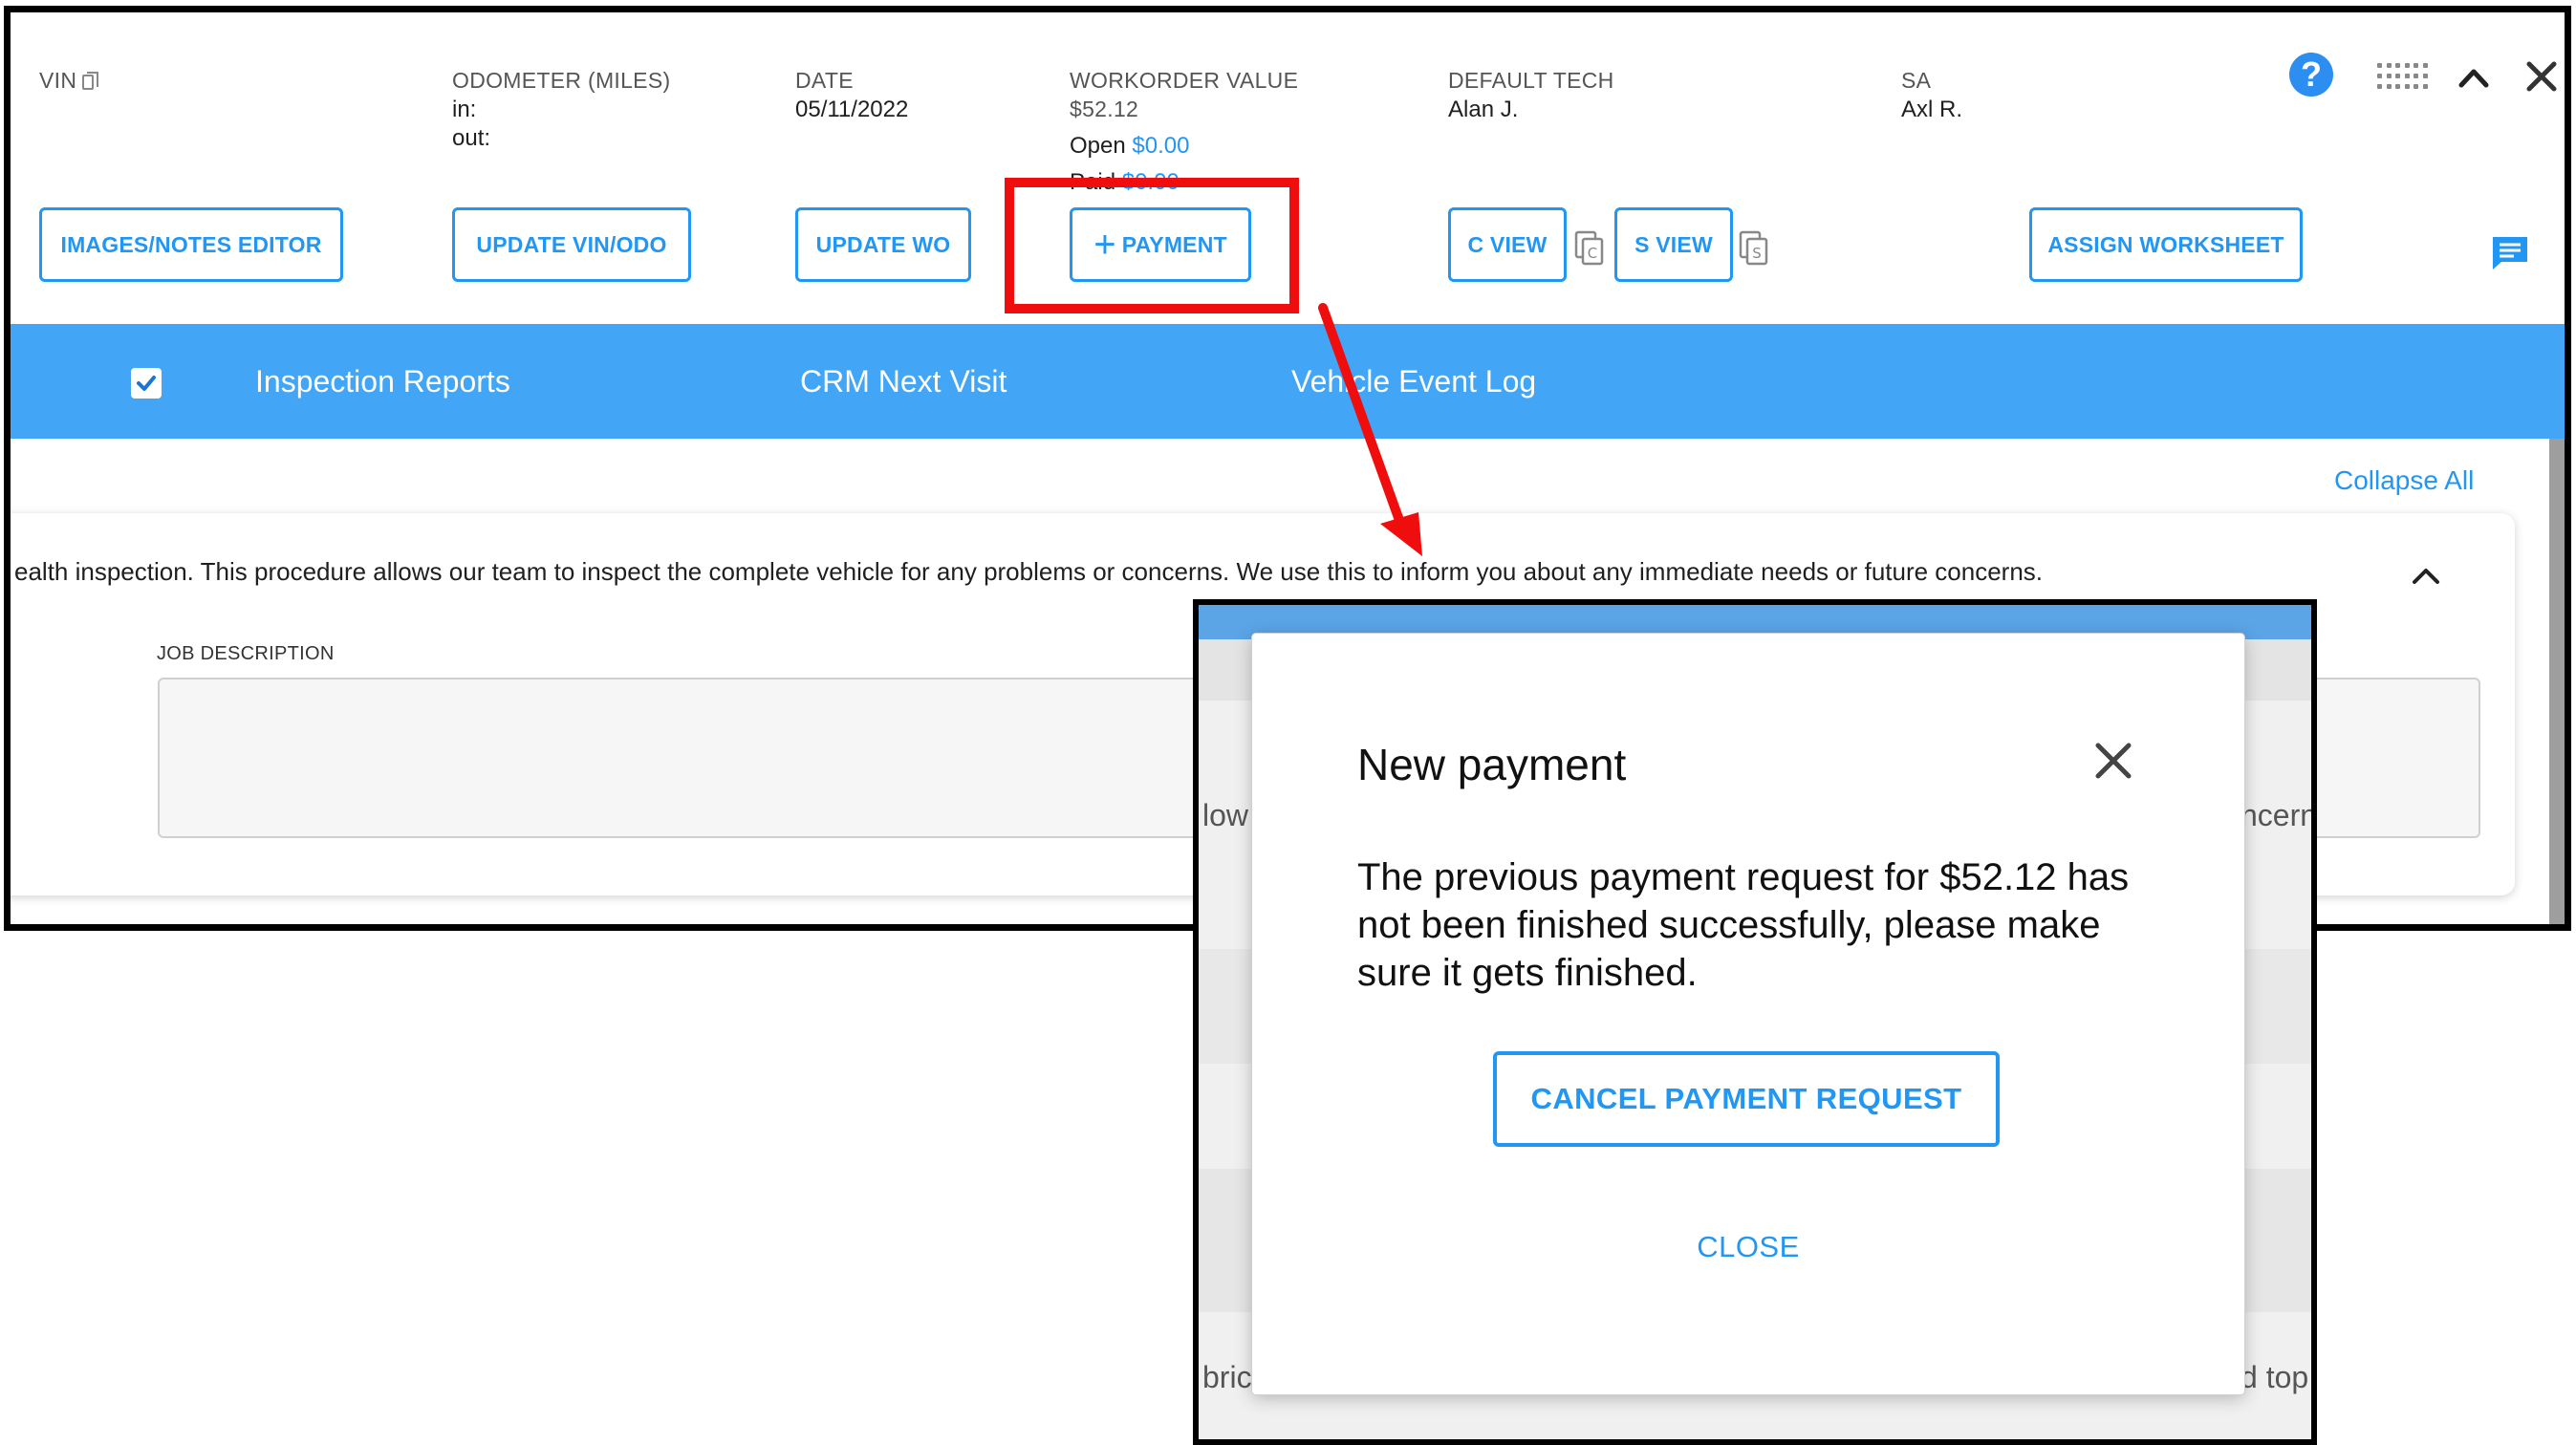 This screenshot has width=2576, height=1445. I want to click on dialog-title: New payment, so click(1492, 764).